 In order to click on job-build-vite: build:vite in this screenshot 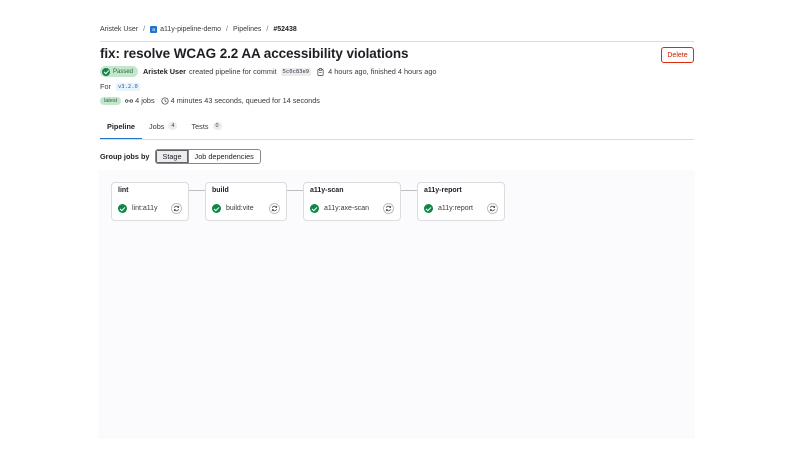, I will do `click(233, 208)`.